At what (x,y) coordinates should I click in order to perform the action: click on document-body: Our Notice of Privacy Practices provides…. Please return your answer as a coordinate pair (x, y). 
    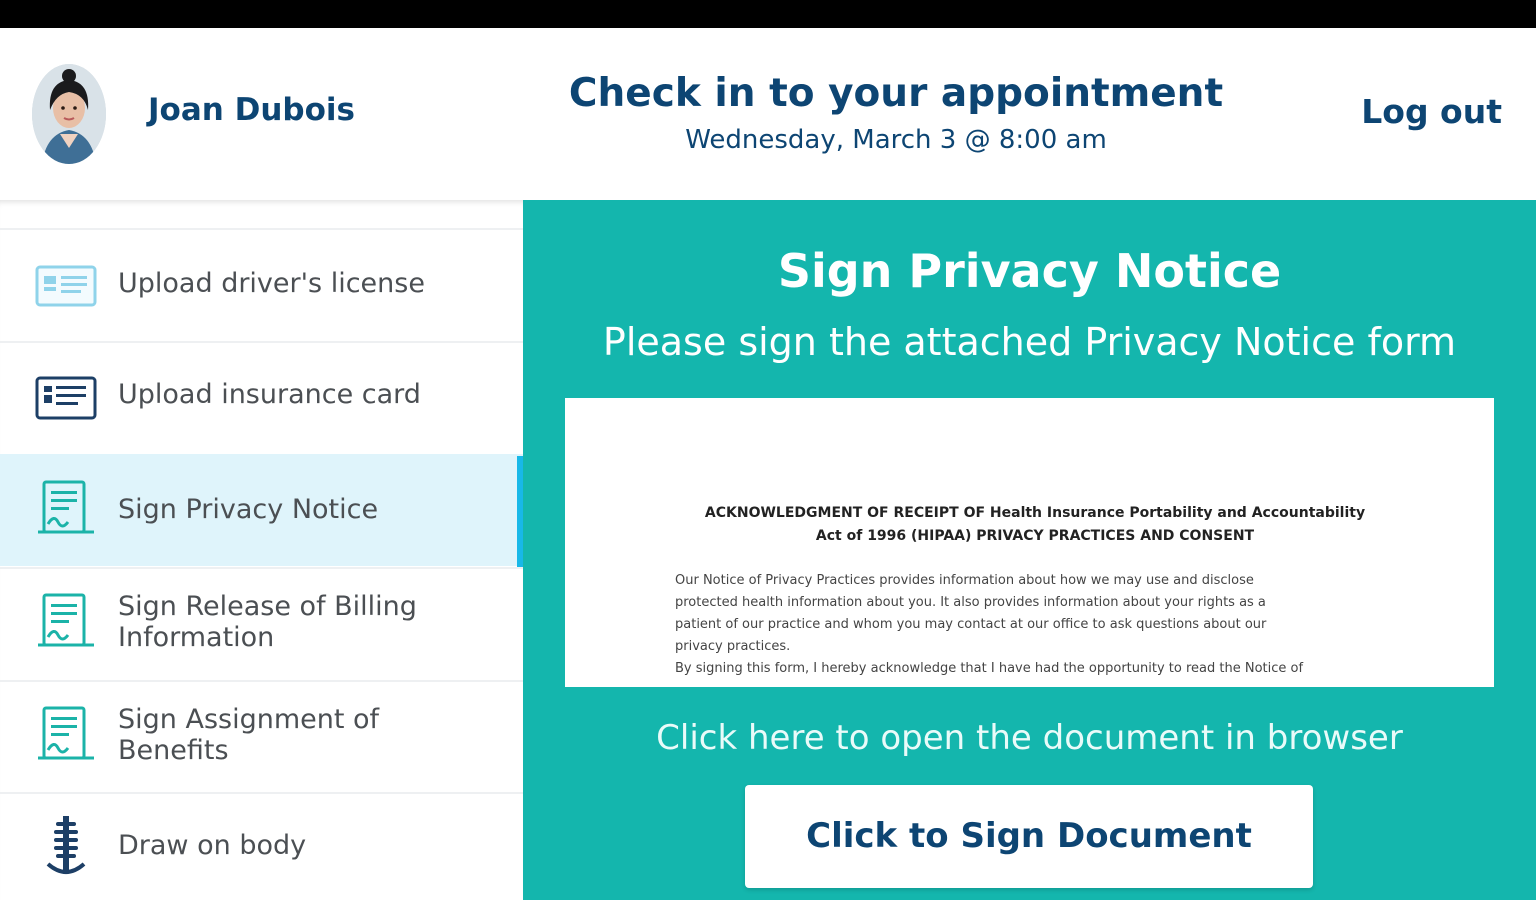
    Looking at the image, I should click on (1035, 625).